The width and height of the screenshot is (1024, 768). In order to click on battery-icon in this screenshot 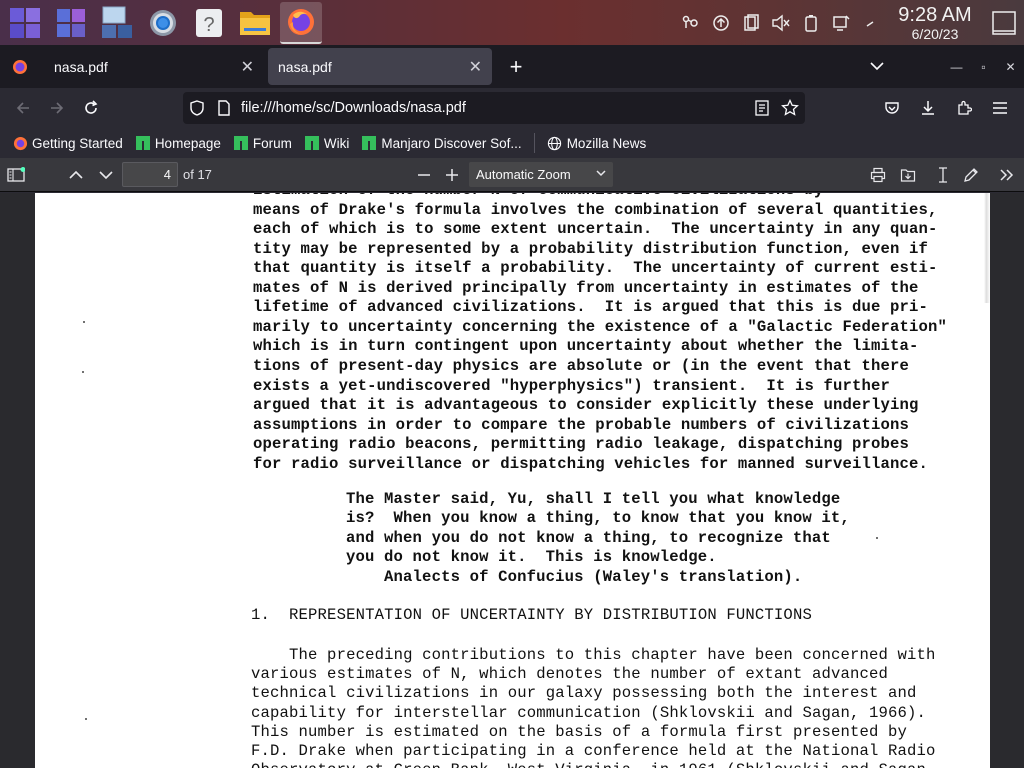, I will do `click(811, 23)`.